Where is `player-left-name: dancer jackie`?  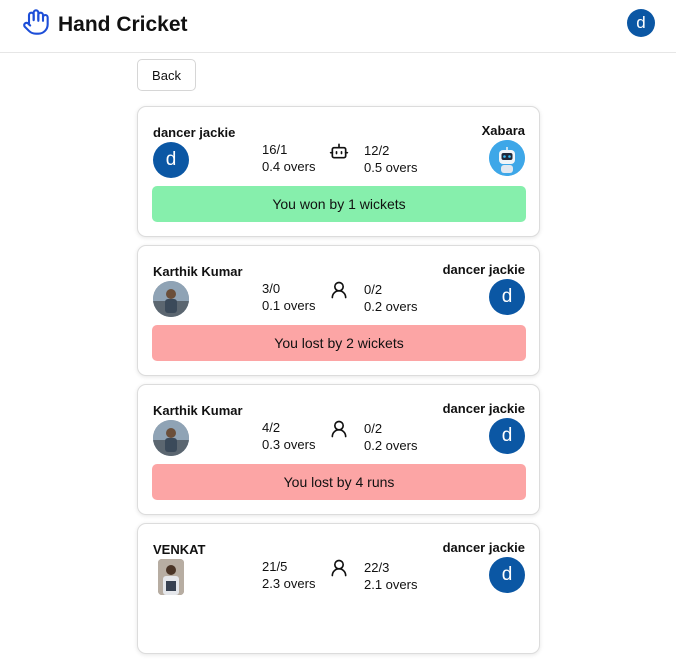 player-left-name: dancer jackie is located at coordinates (194, 132).